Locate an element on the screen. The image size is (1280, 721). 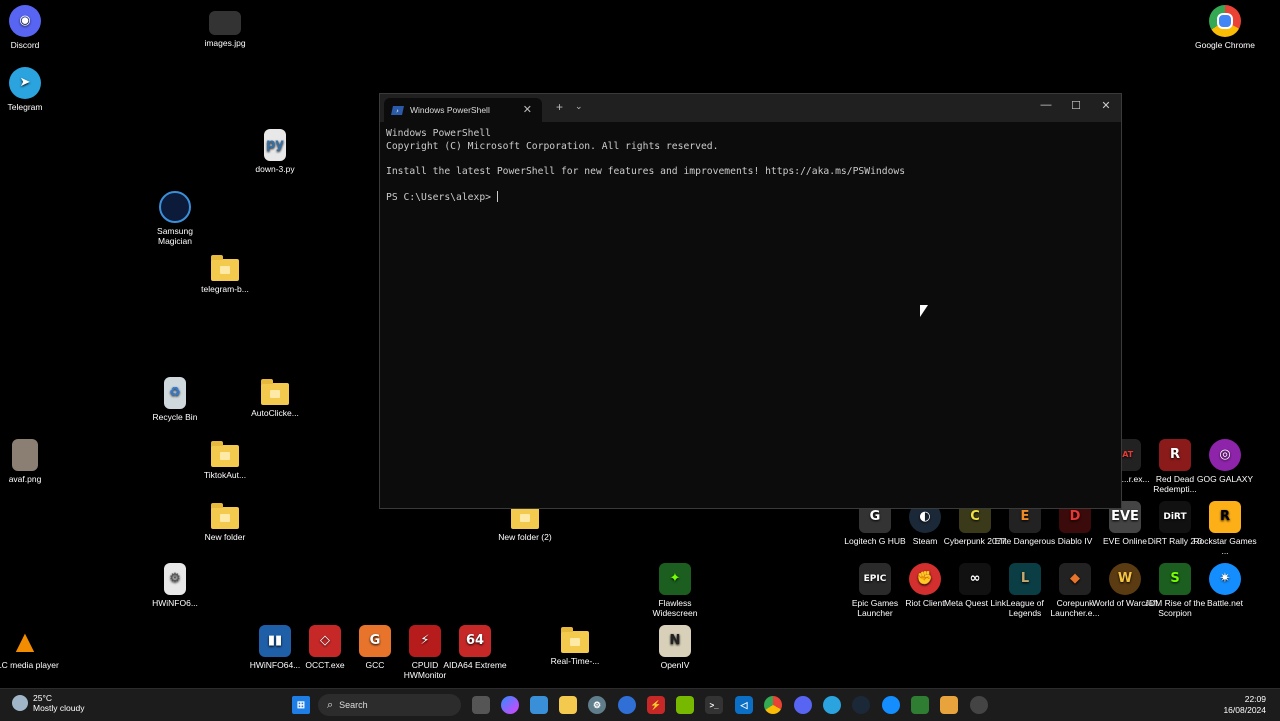
desktop-icon-telegram: ➤ Telegram is located at coordinates (30, 89).